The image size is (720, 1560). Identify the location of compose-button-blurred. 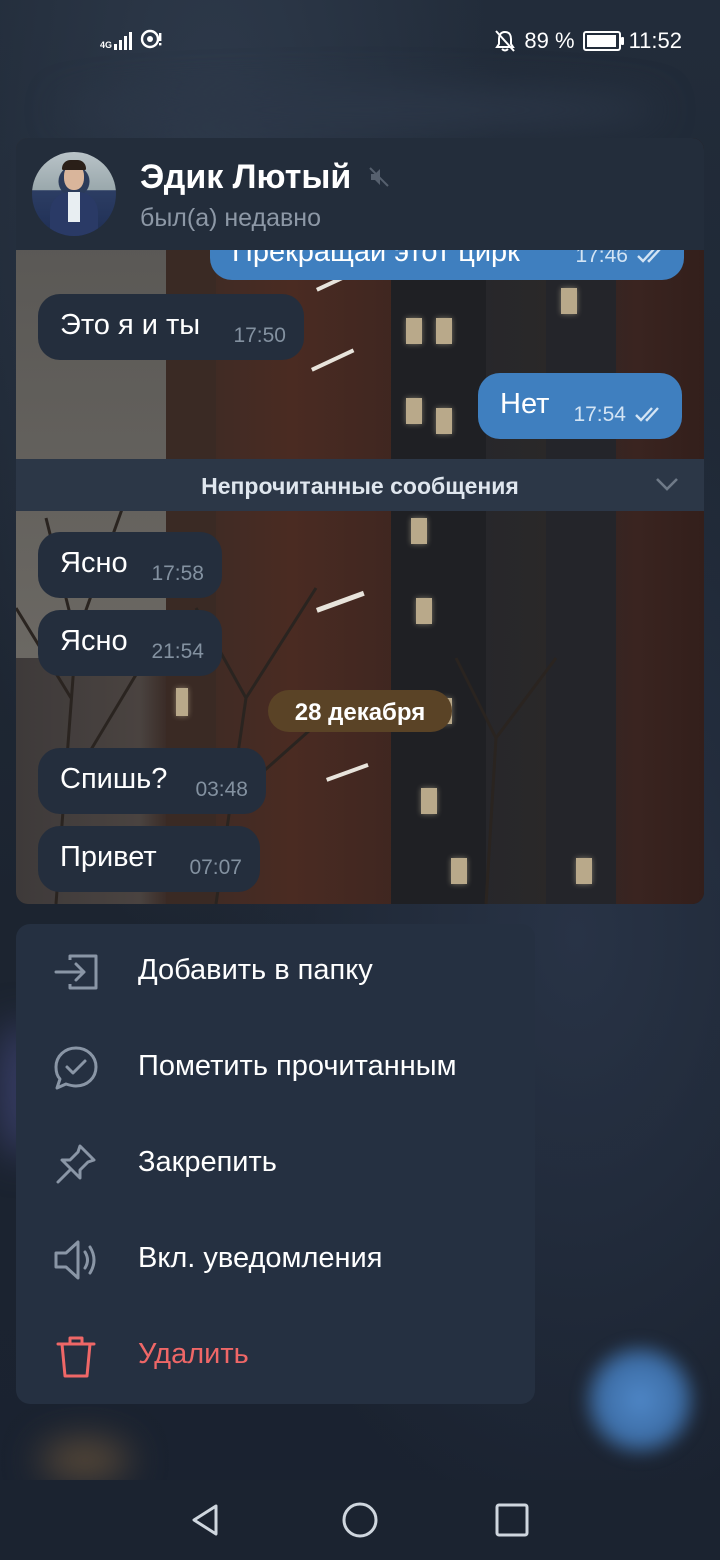
(640, 1400).